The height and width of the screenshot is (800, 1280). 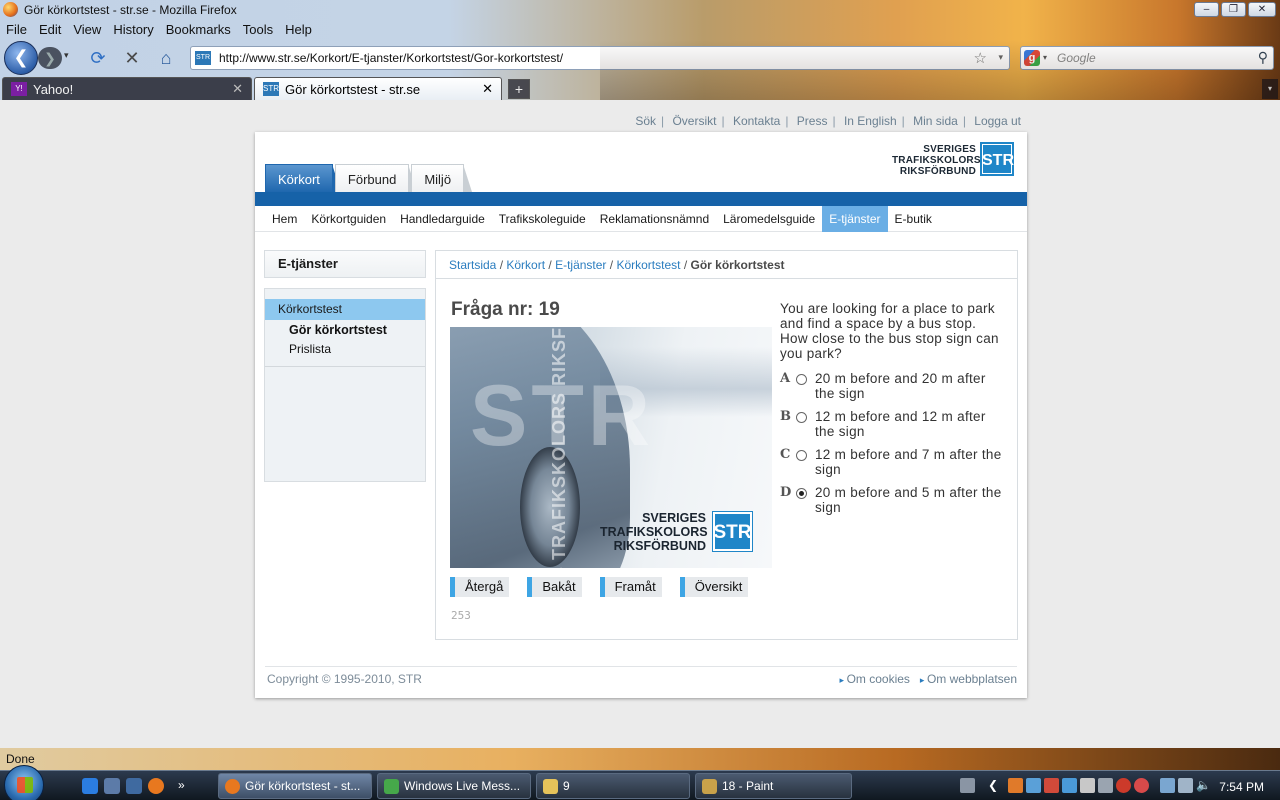 What do you see at coordinates (694, 121) in the screenshot?
I see `utility-link-oversikt: Översikt` at bounding box center [694, 121].